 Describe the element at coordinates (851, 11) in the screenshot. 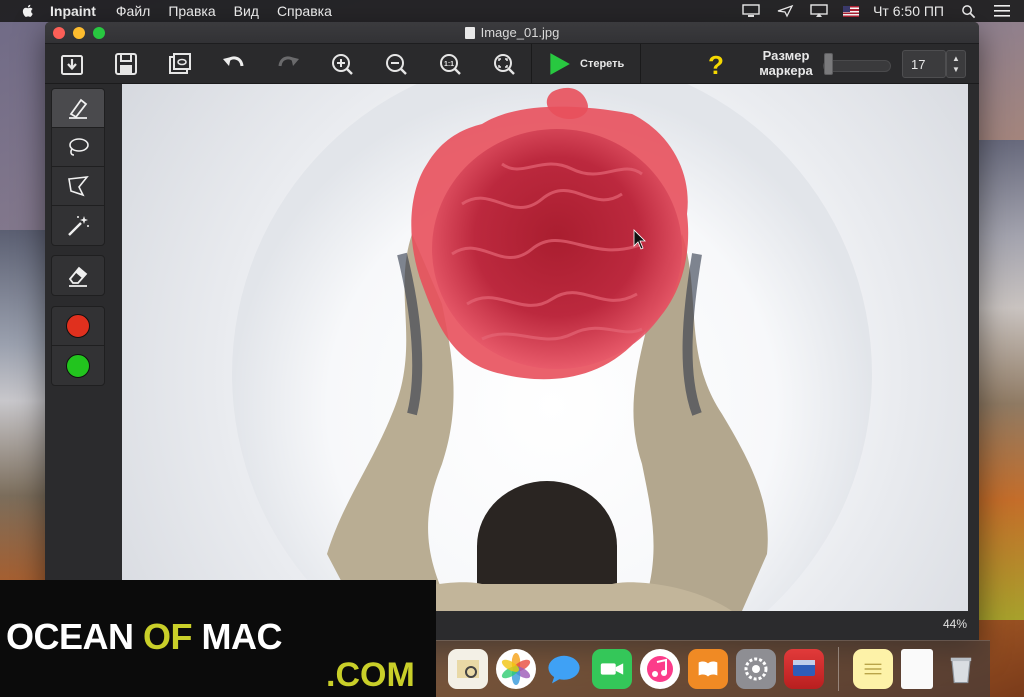

I see `us-flag-icon` at that location.